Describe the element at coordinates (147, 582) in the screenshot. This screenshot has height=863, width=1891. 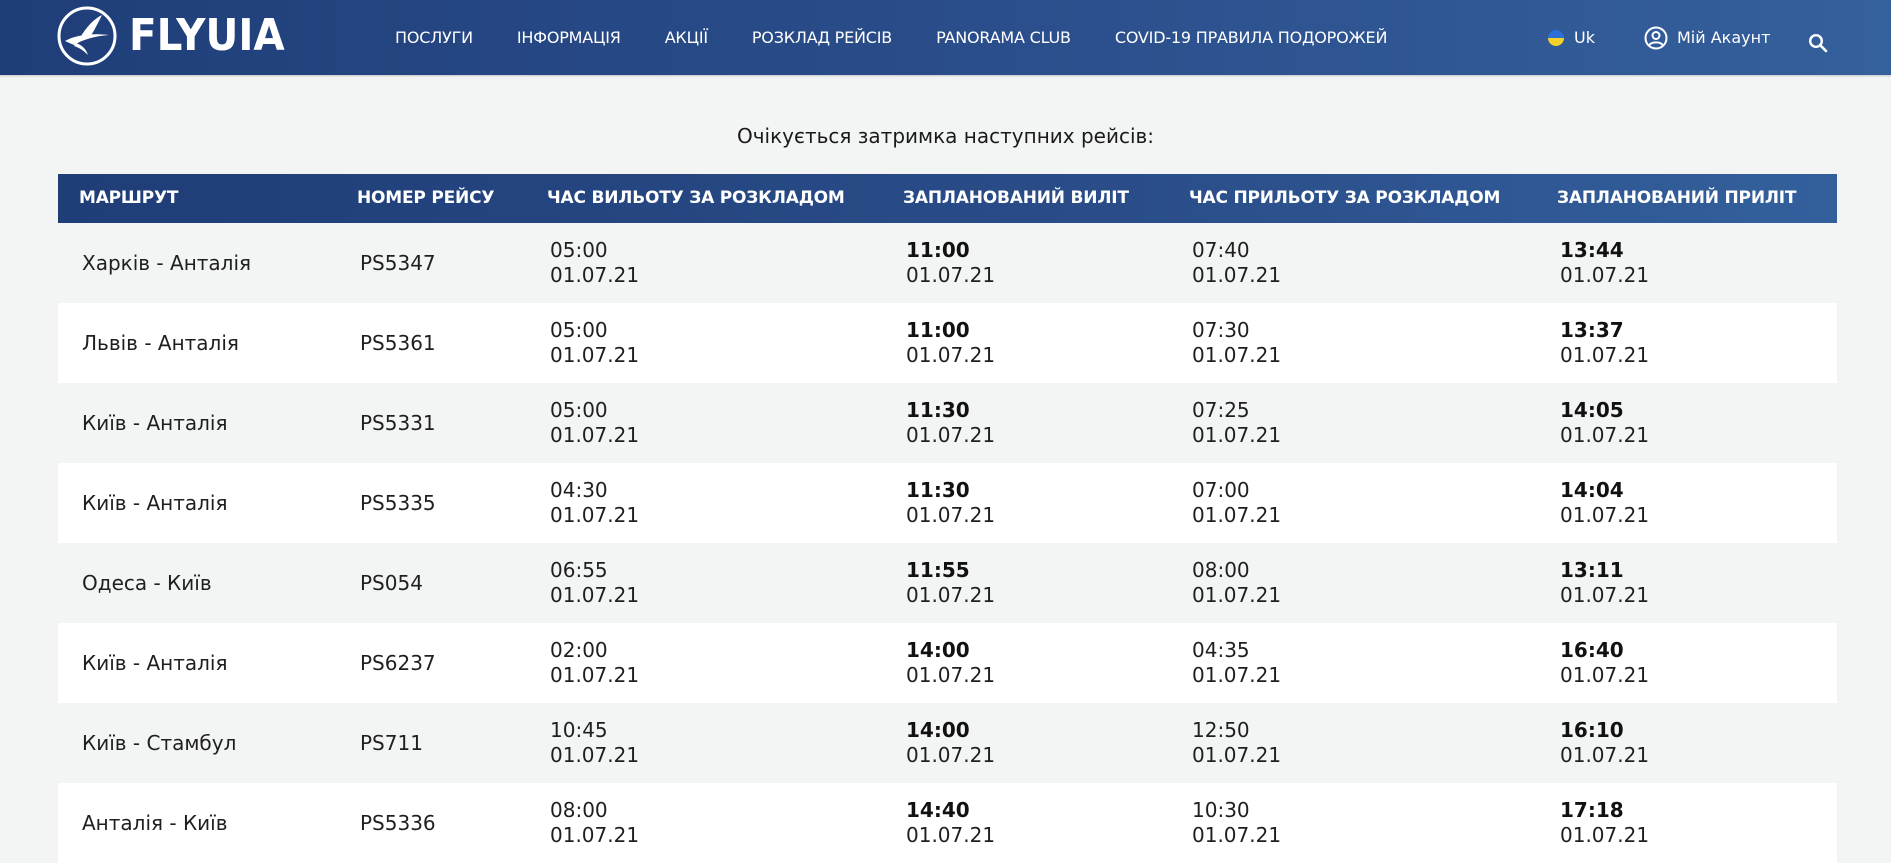
I see `route-text: Одеса - Київ` at that location.